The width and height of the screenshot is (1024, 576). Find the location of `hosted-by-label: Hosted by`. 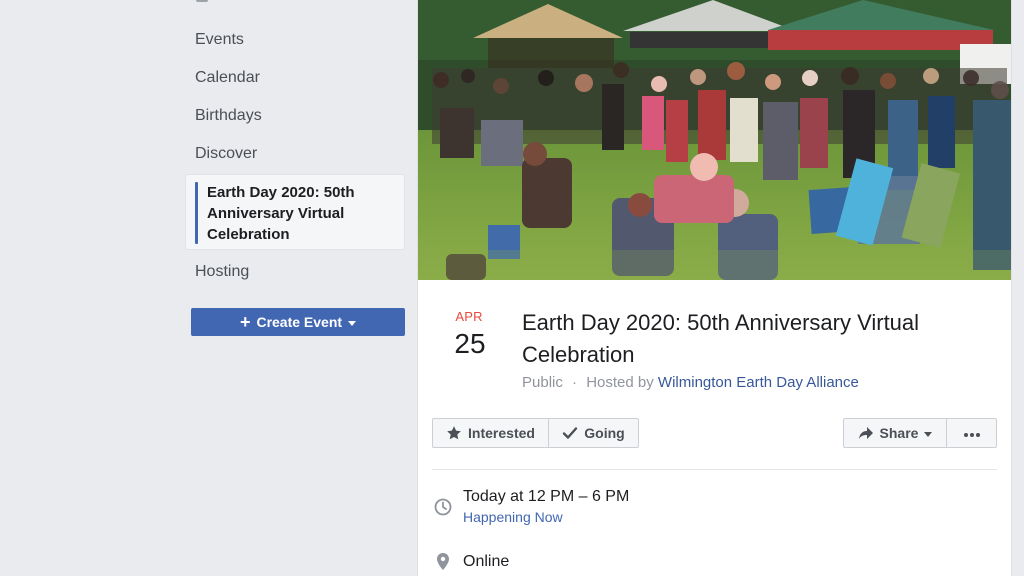

hosted-by-label: Hosted by is located at coordinates (620, 382).